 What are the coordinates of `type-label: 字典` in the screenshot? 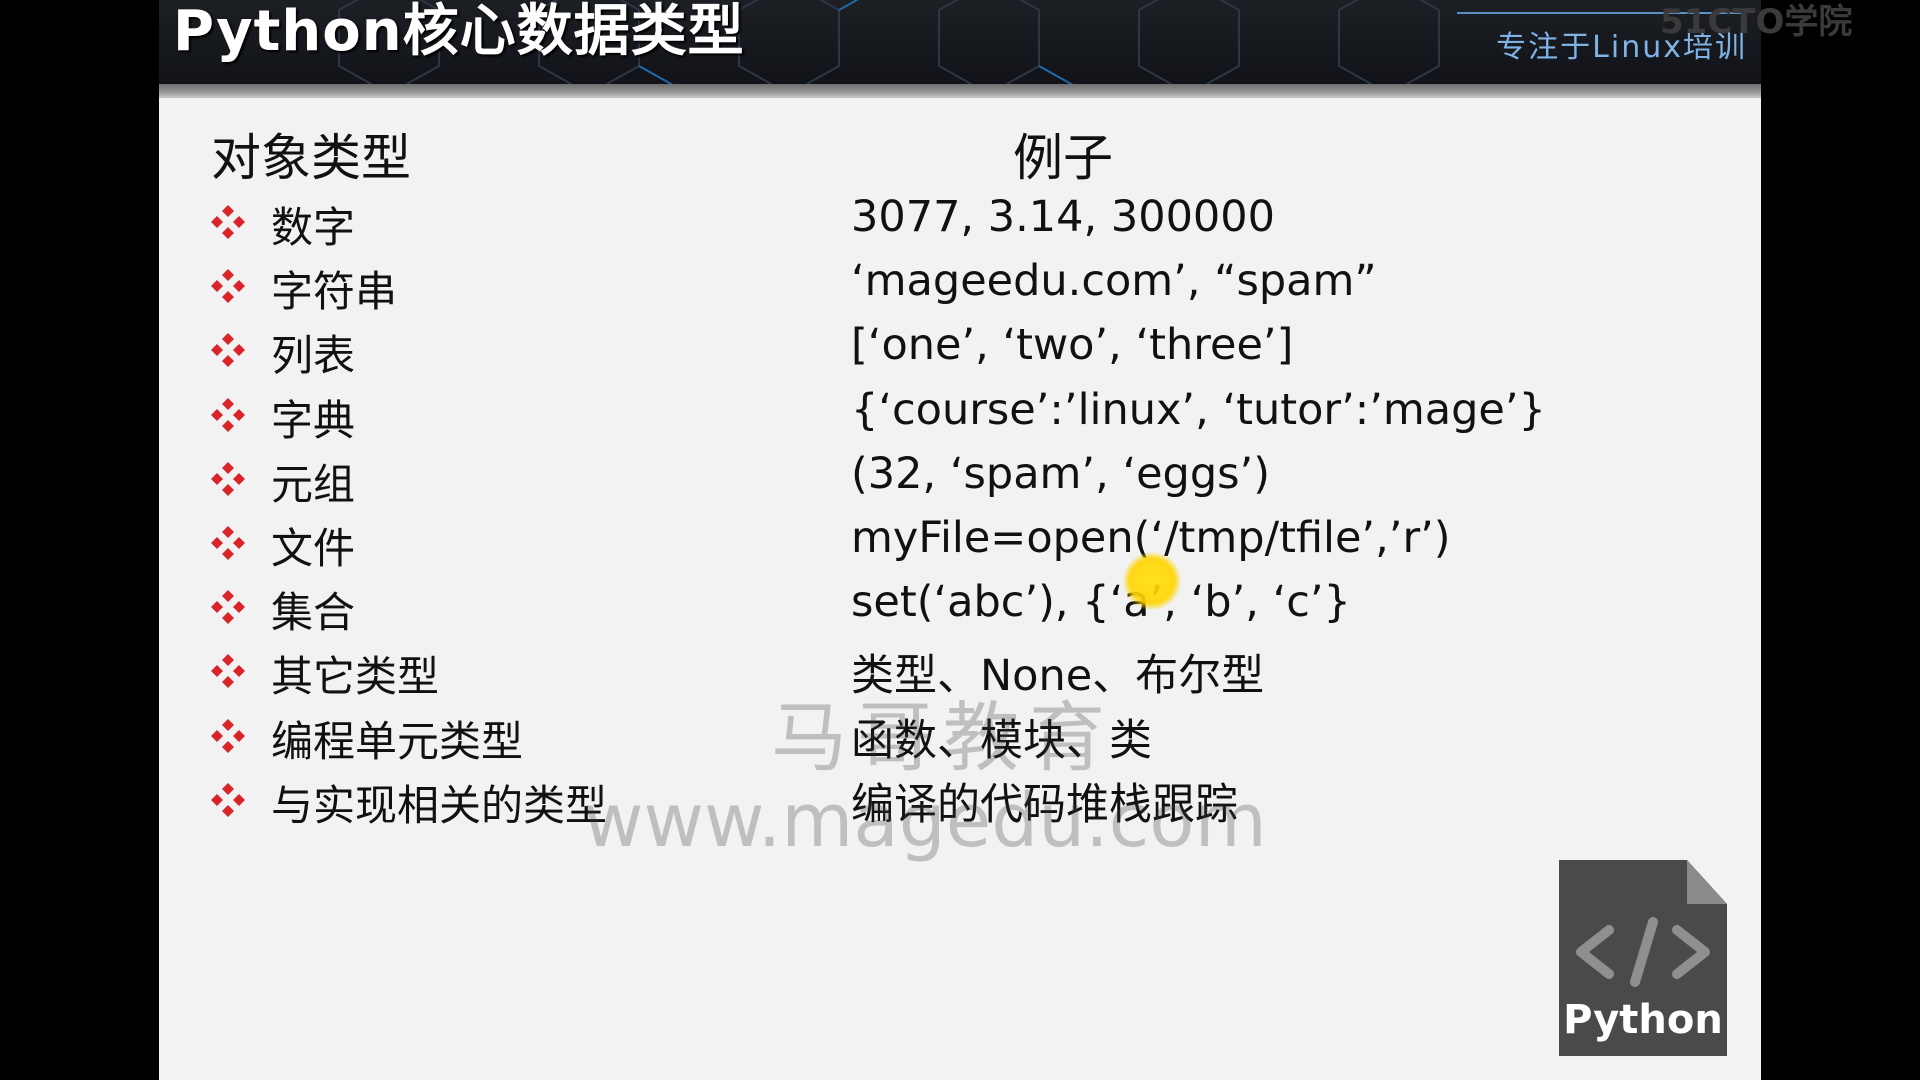 It's located at (313, 420).